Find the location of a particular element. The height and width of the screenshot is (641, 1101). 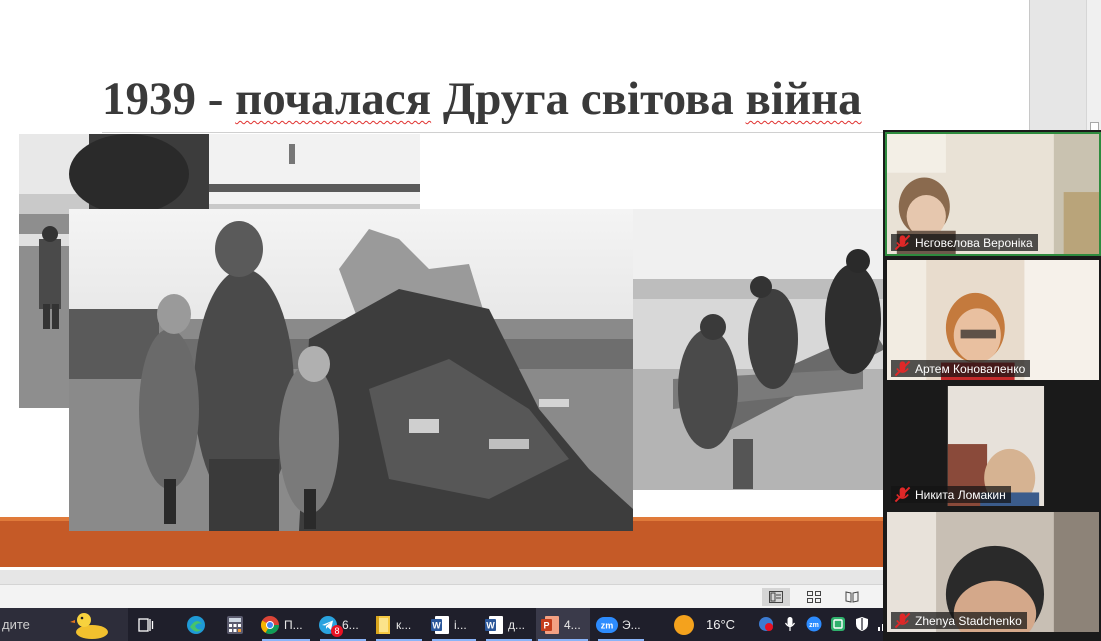

title-word-spellcheck-1: почалася is located at coordinates (333, 99).